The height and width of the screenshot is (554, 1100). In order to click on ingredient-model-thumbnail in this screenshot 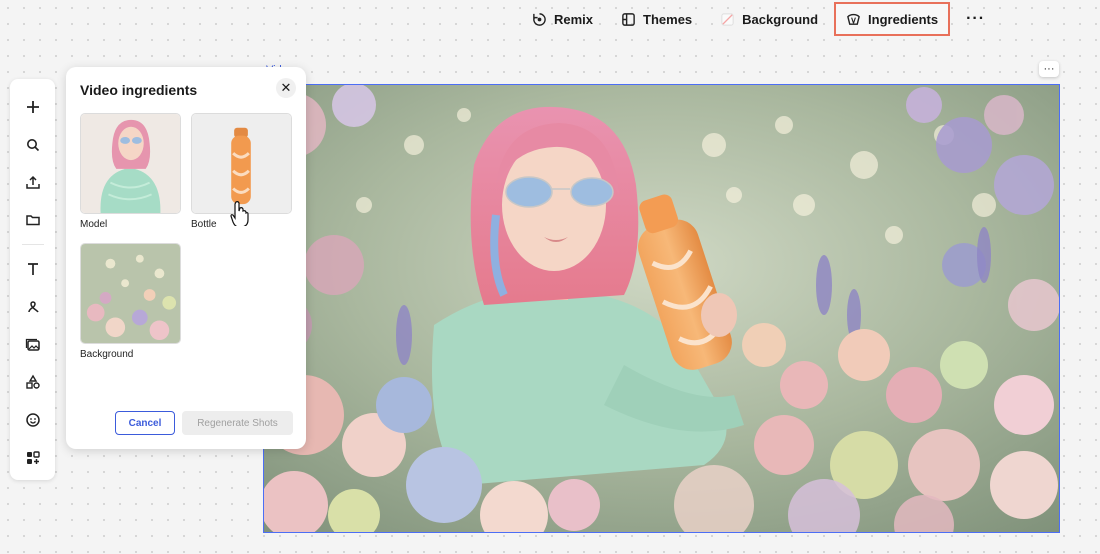, I will do `click(130, 163)`.